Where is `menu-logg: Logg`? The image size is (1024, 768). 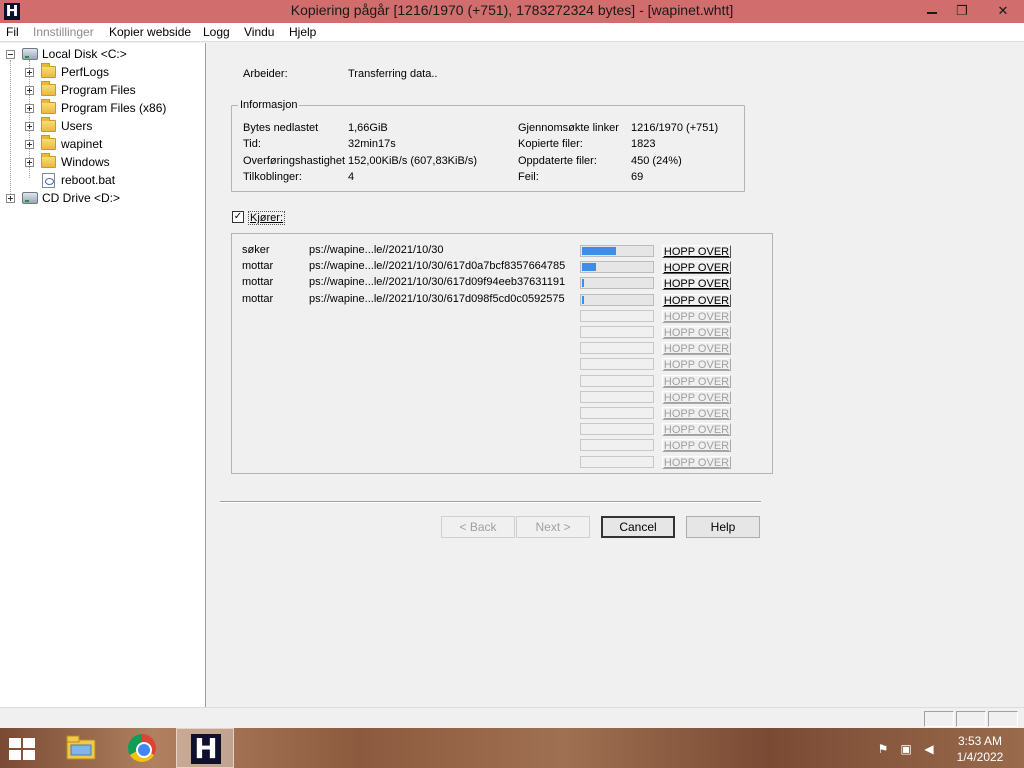 menu-logg: Logg is located at coordinates (216, 32).